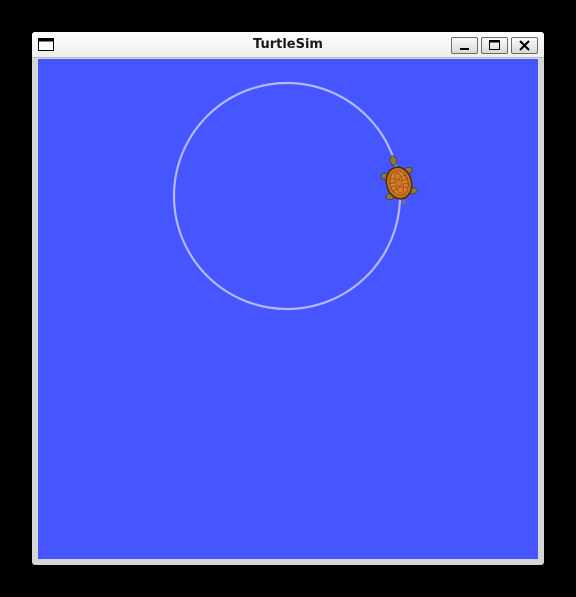 This screenshot has width=576, height=597. What do you see at coordinates (288, 45) in the screenshot?
I see `title-bar: TurtleSim` at bounding box center [288, 45].